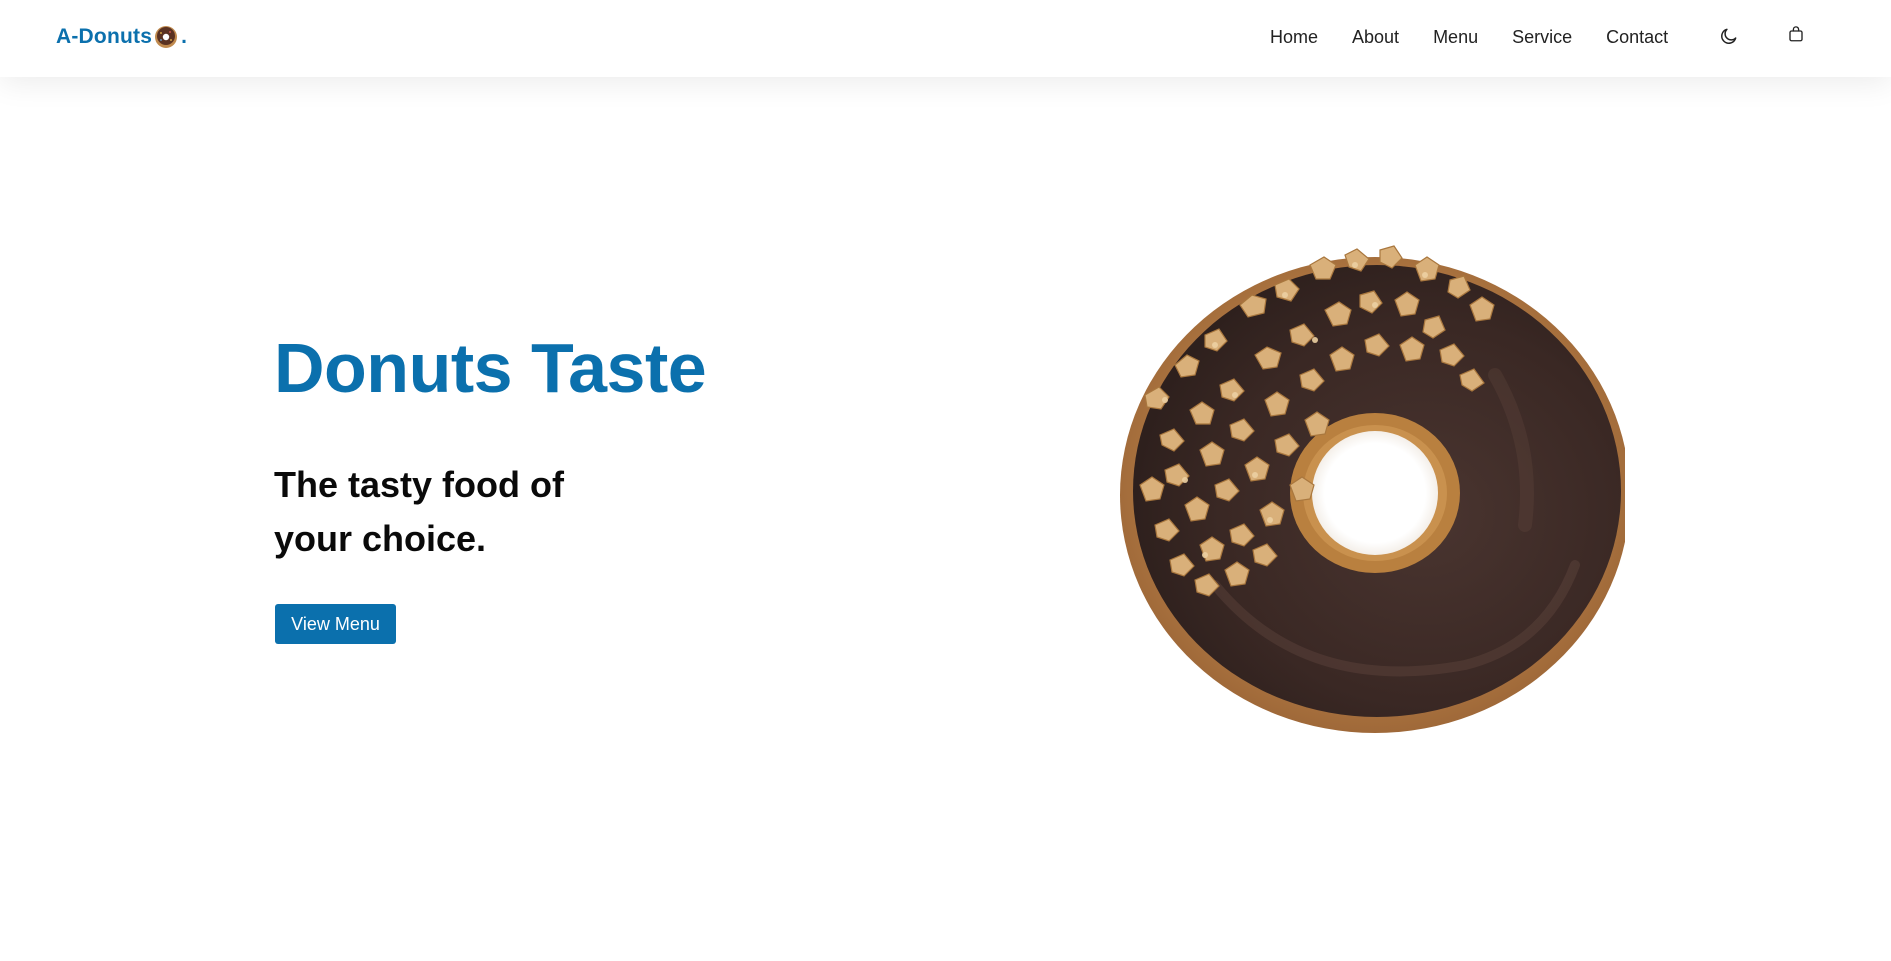  I want to click on donut-logo-icon, so click(166, 37).